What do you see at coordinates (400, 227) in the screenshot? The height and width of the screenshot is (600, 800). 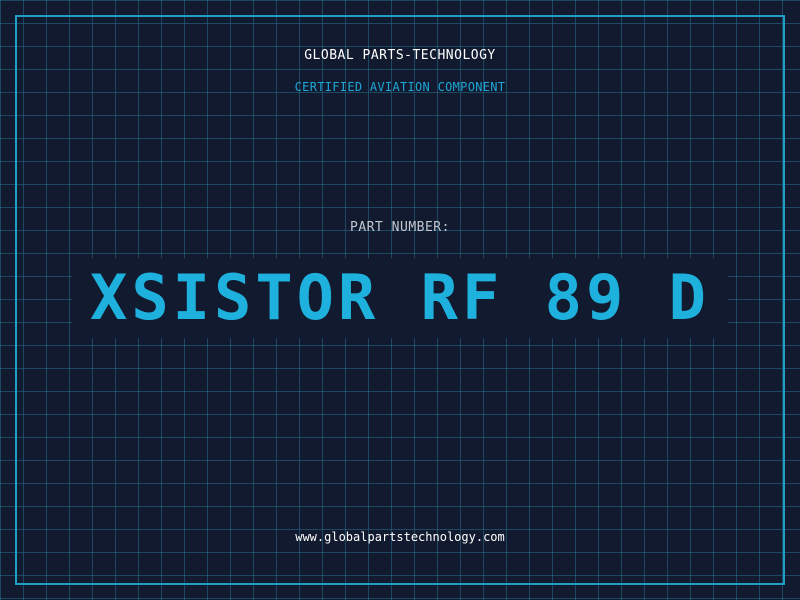 I see `part-number-label: PART NUMBER:` at bounding box center [400, 227].